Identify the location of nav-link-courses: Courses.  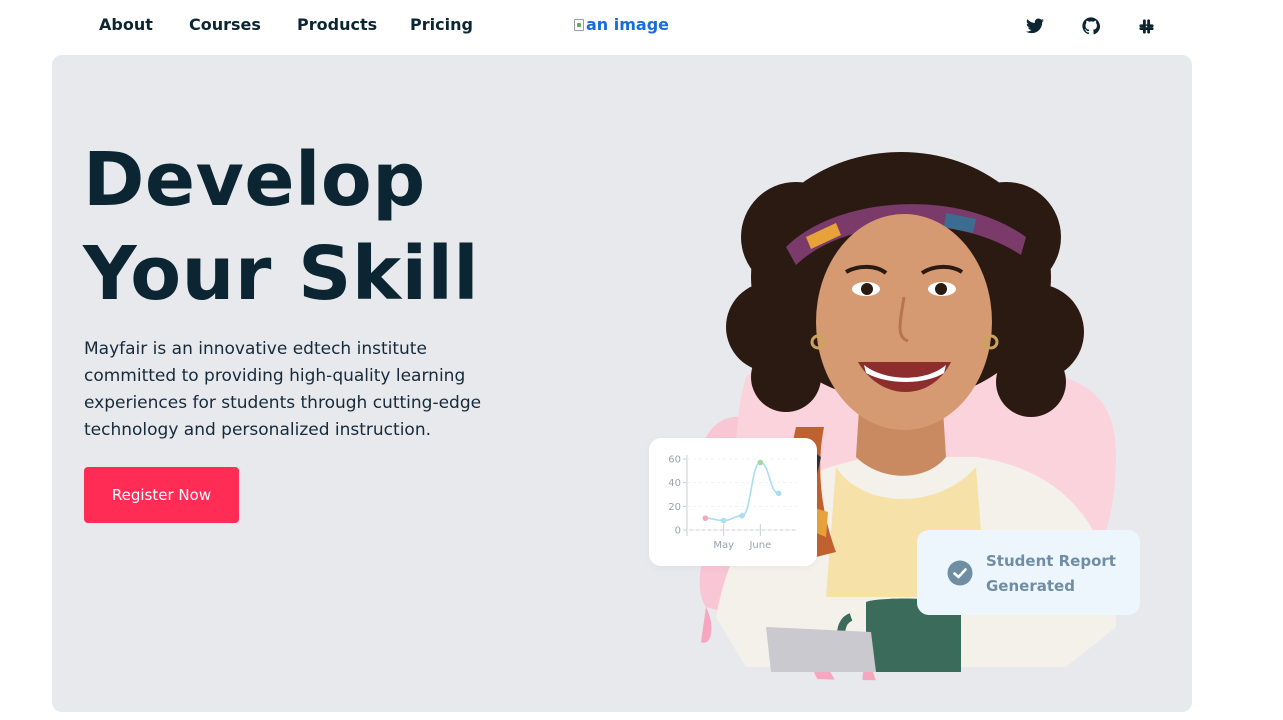
(225, 24).